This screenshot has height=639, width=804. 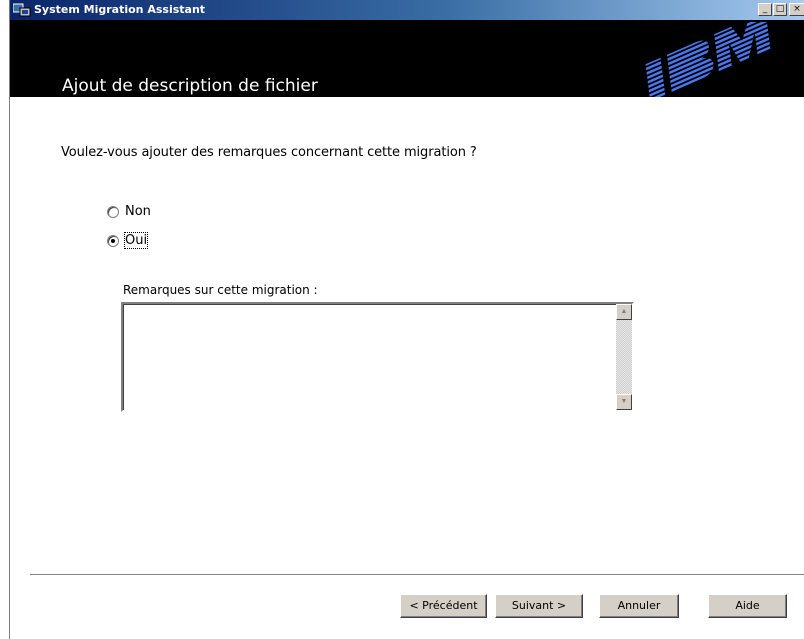 What do you see at coordinates (639, 606) in the screenshot?
I see `cancel-button: Annuler` at bounding box center [639, 606].